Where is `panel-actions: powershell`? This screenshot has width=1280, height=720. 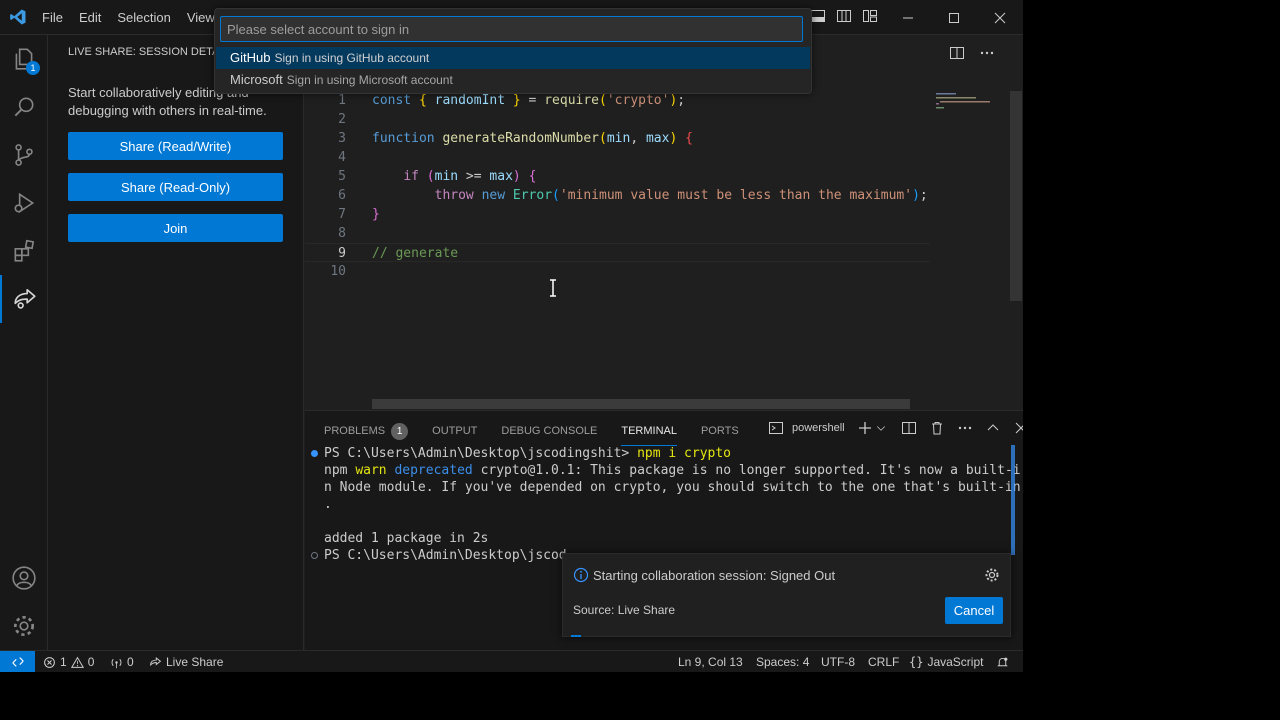 panel-actions: powershell is located at coordinates (895, 428).